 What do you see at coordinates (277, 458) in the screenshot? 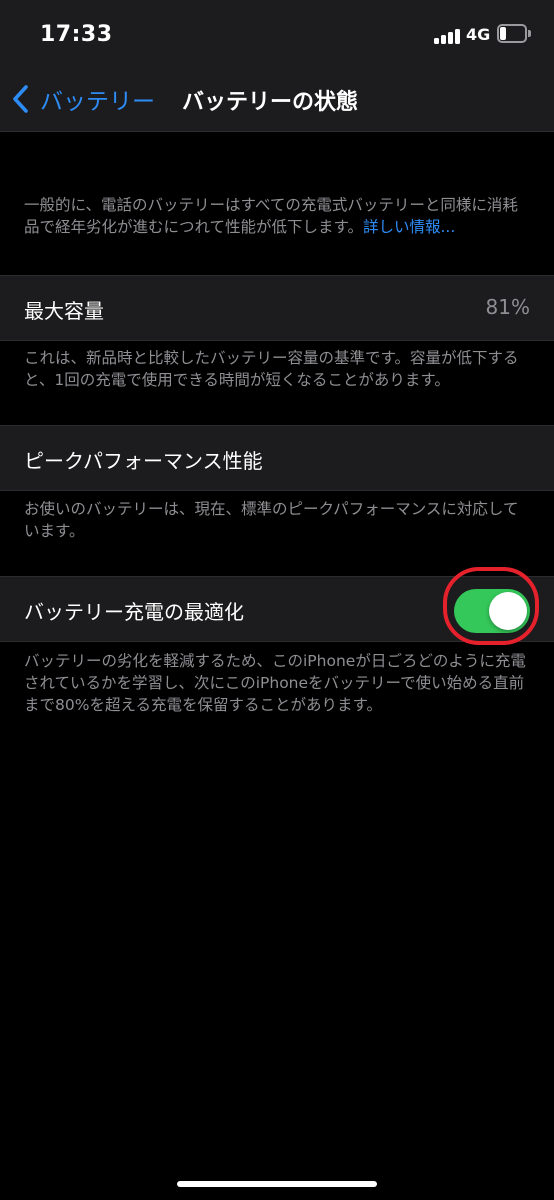
I see `peak-performance-row: ピークパフォーマンス性能` at bounding box center [277, 458].